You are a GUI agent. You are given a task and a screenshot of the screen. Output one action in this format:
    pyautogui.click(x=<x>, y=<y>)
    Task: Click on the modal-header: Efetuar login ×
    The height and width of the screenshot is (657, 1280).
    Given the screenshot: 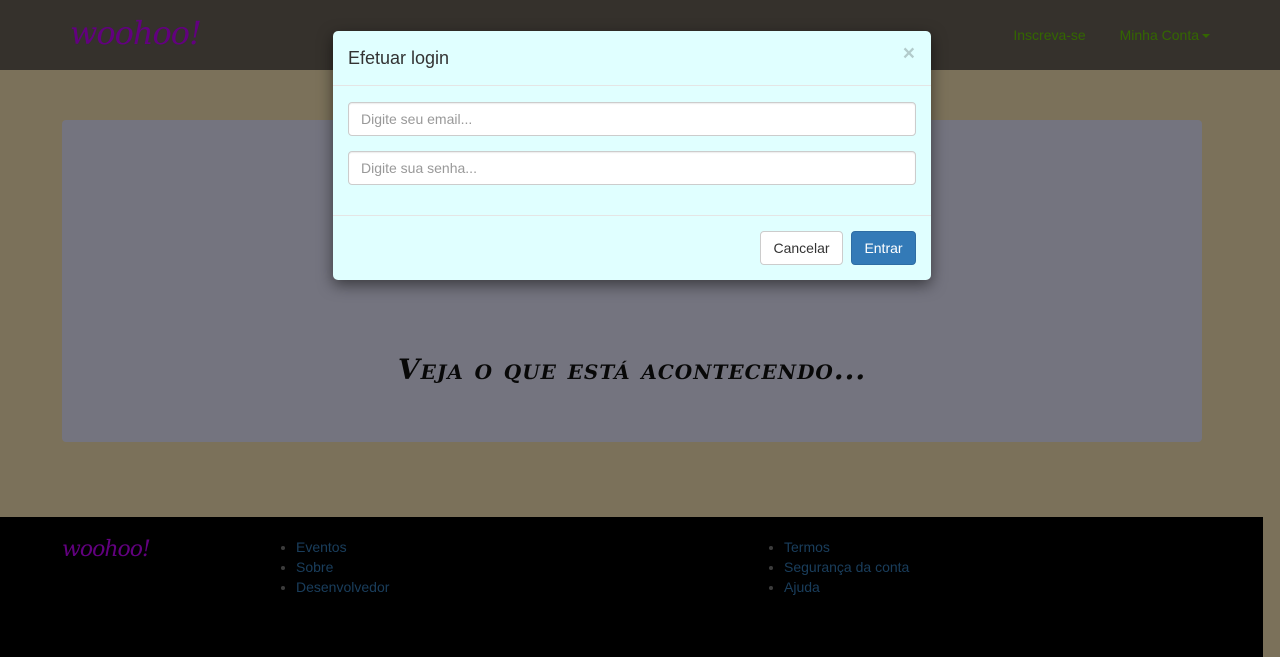 What is the action you would take?
    pyautogui.click(x=632, y=58)
    